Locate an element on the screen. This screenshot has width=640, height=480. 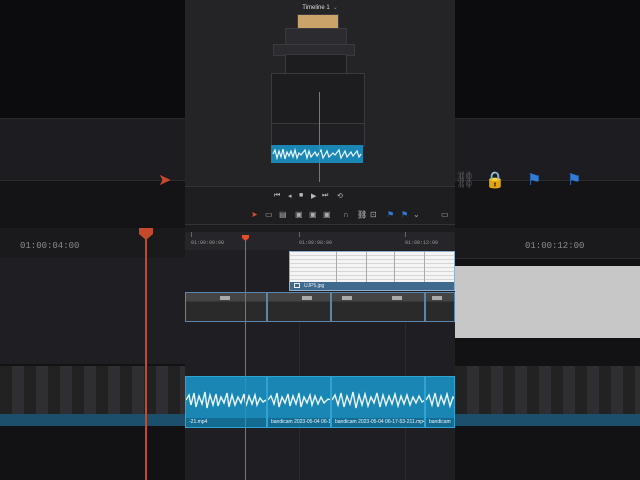
clip-name: UJP5.jpg is located at coordinates (314, 286).